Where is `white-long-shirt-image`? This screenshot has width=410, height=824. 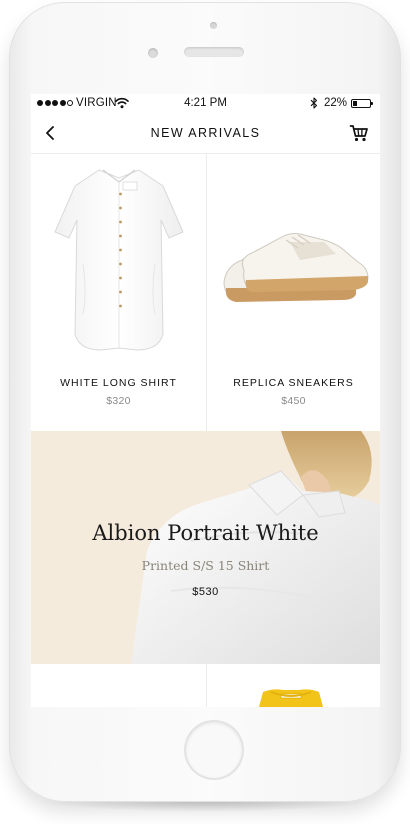
white-long-shirt-image is located at coordinates (119, 260).